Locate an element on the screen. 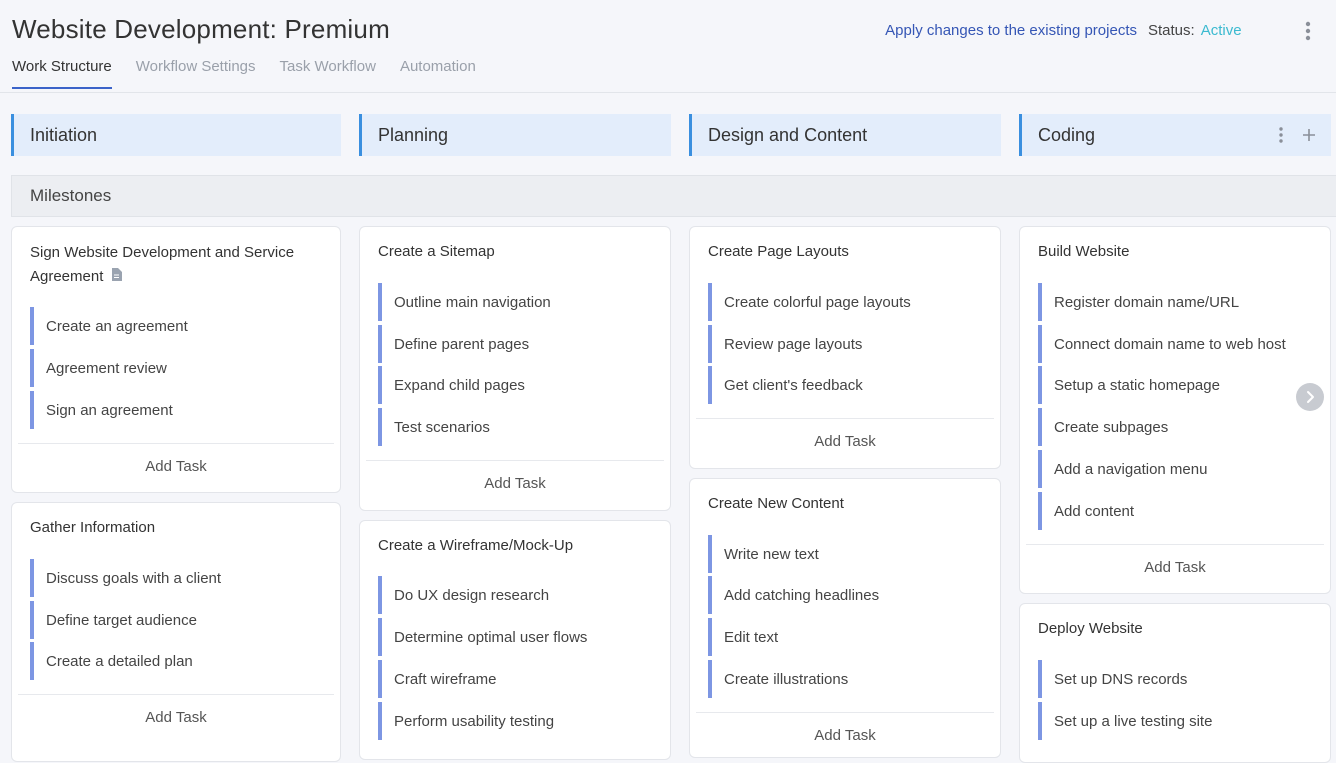 This screenshot has width=1336, height=763. card-title: Create a Wireframe/Mock-Up is located at coordinates (476, 545).